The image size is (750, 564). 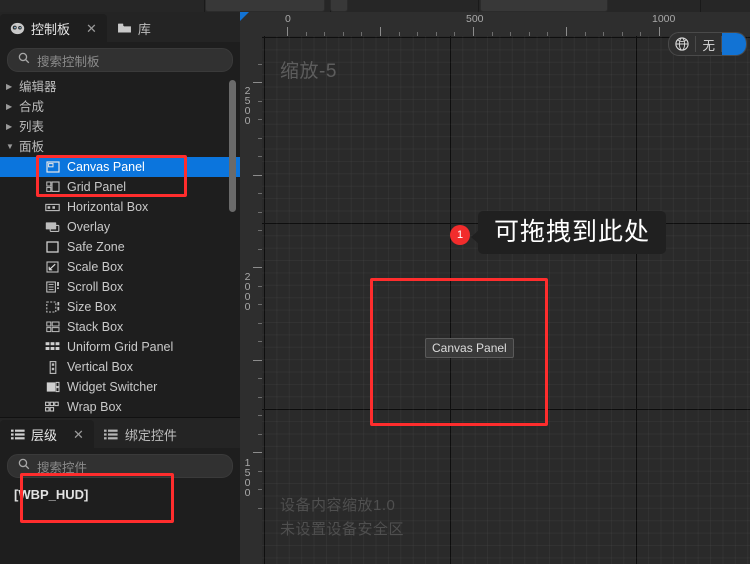 I want to click on tab-bound-widgets: 绑定控件, so click(x=140, y=434).